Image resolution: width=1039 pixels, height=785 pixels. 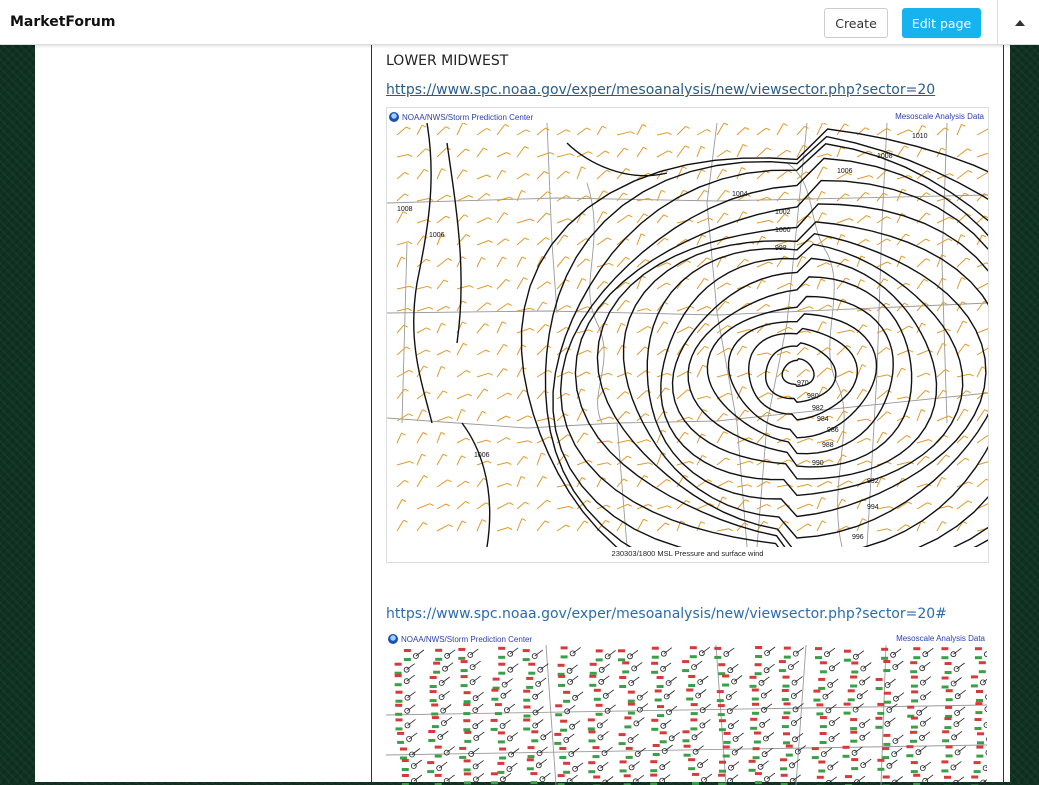 I want to click on edit-page-button: Edit page, so click(x=941, y=23).